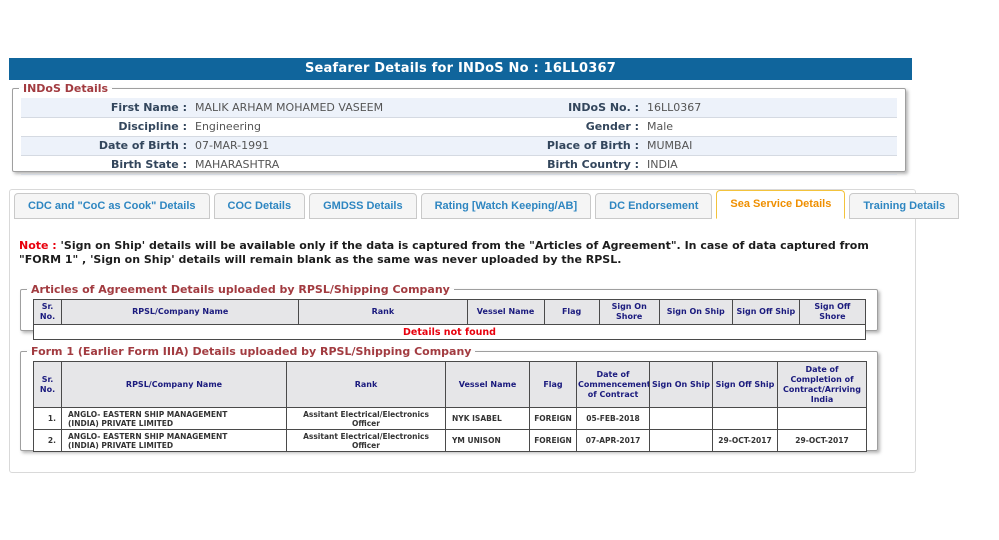 The height and width of the screenshot is (540, 999). Describe the element at coordinates (460, 69) in the screenshot. I see `page-title: Seafarer Details for INDoS No : 16LL0367` at that location.